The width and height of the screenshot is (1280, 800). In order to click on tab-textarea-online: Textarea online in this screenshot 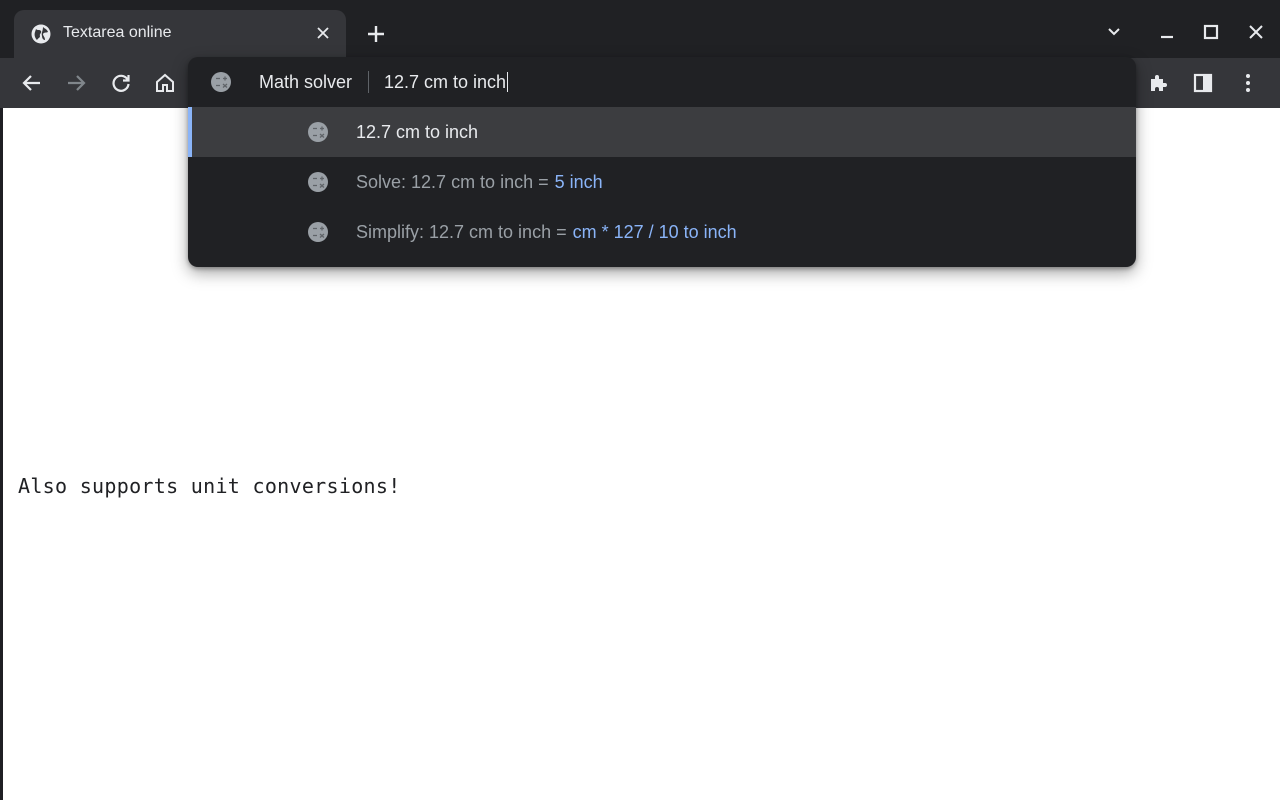, I will do `click(180, 34)`.